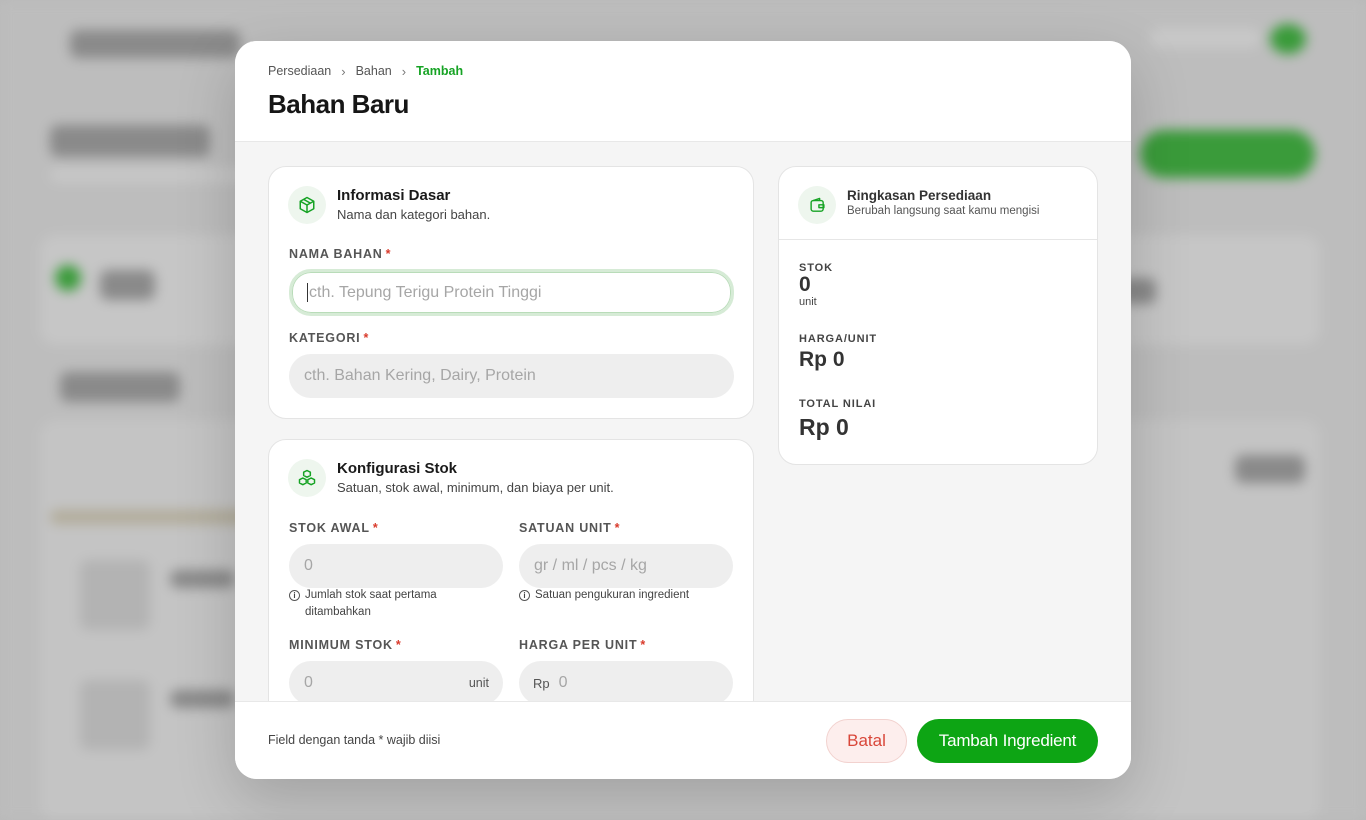 This screenshot has width=1366, height=820. I want to click on section-title: Ringkasan Persediaan, so click(919, 195).